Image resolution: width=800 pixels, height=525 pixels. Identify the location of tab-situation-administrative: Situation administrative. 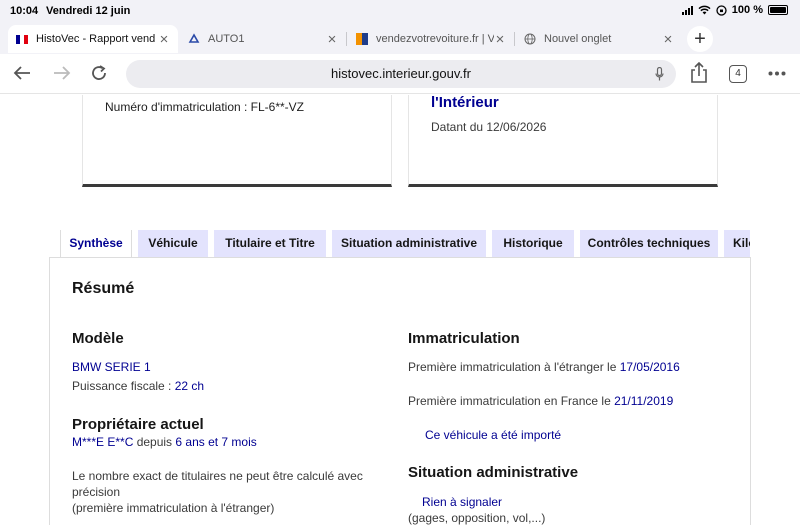
(409, 243).